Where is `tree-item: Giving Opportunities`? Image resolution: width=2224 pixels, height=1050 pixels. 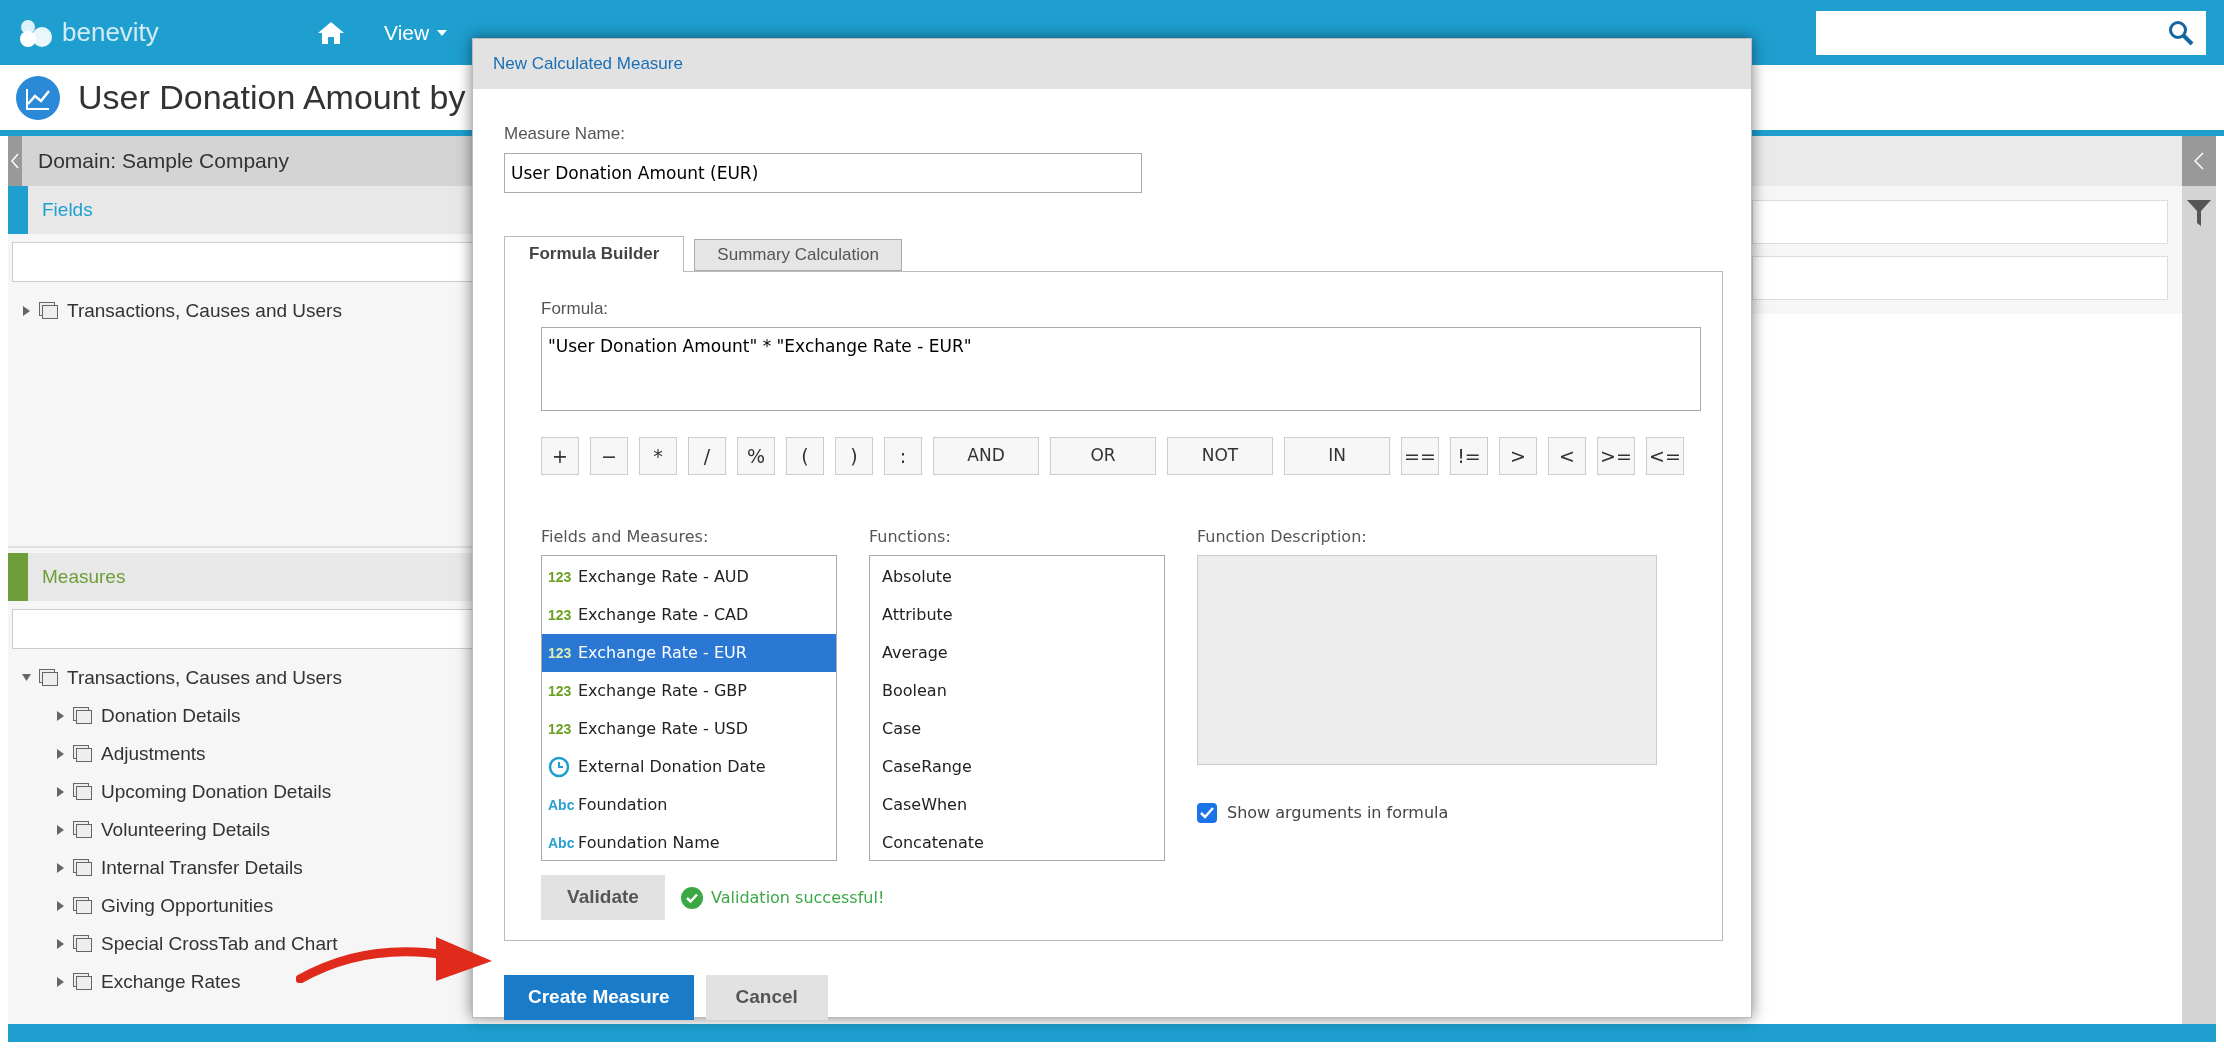
tree-item: Giving Opportunities is located at coordinates (187, 906).